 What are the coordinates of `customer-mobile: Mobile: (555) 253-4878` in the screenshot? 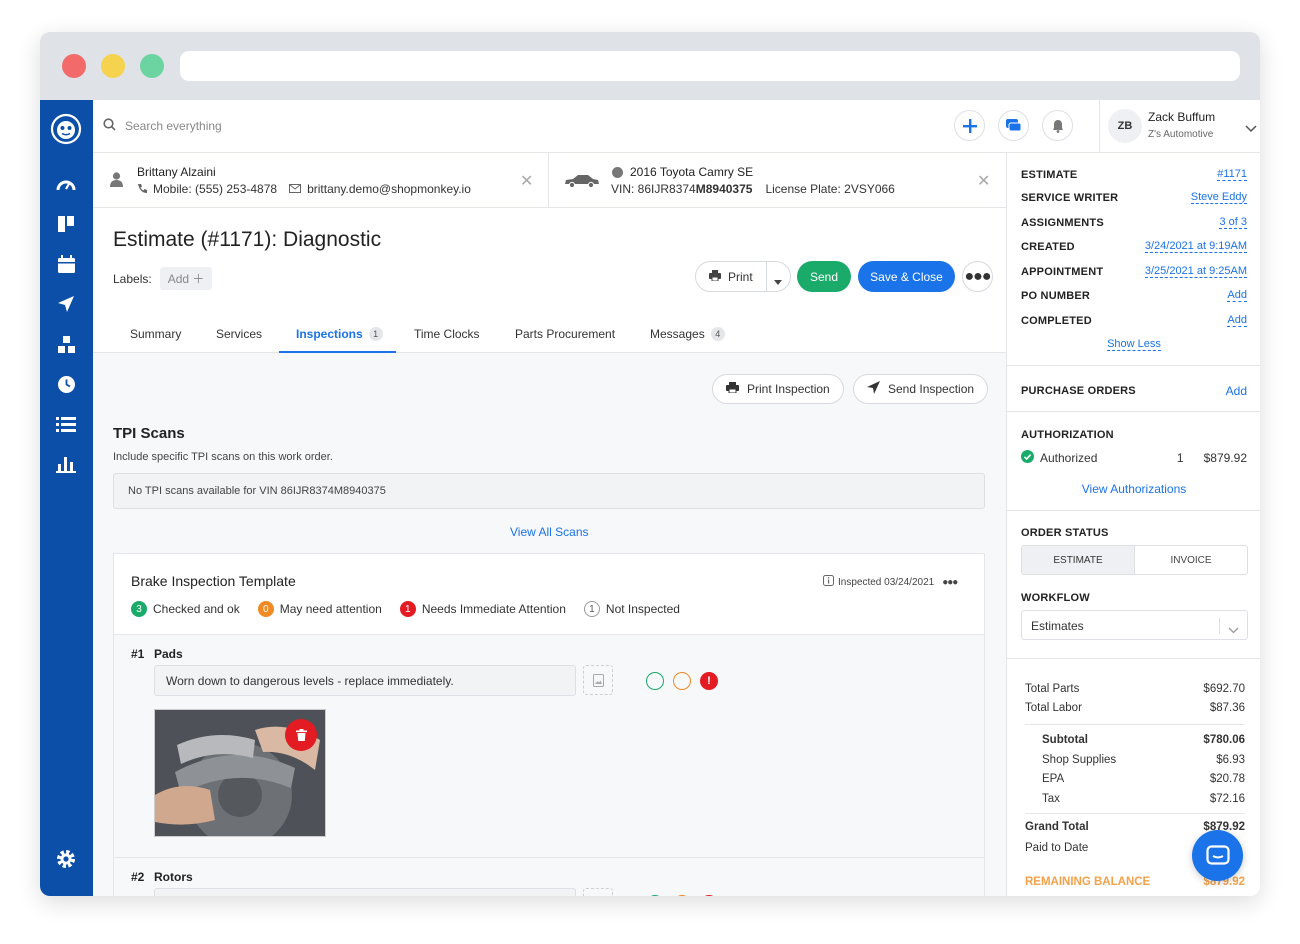 It's located at (215, 189).